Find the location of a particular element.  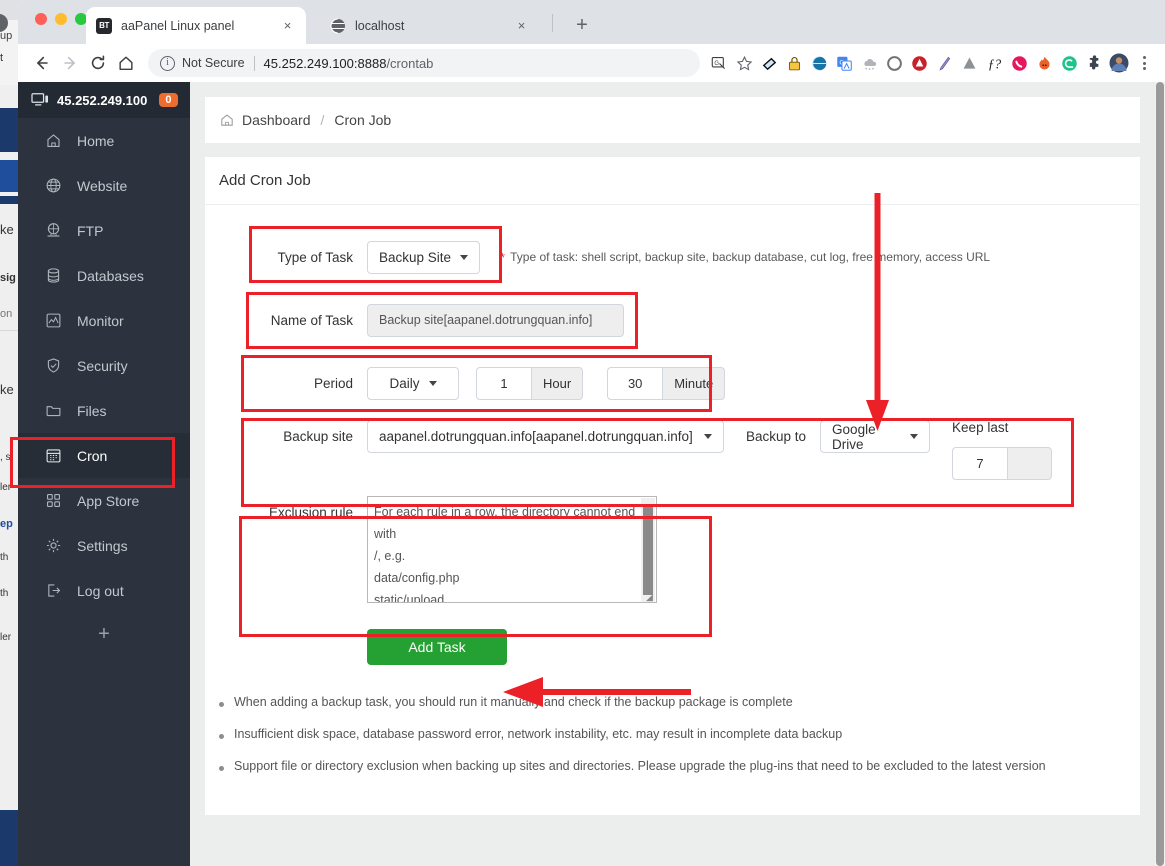

sidebar-item-home: Home is located at coordinates (104, 140).